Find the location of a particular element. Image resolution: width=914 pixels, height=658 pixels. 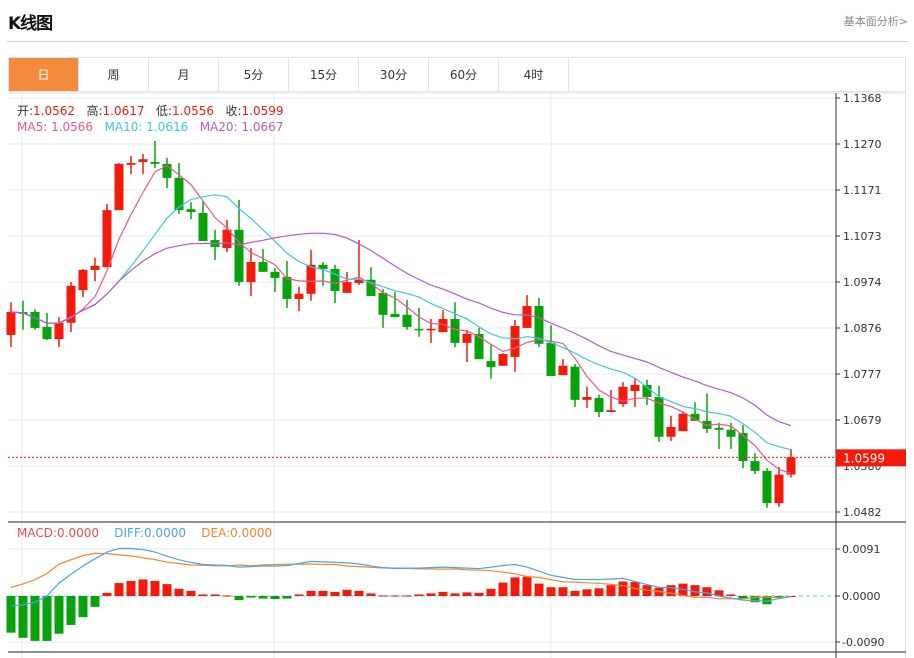

macd-readout: MACD:0.0000 DIFF:0.0000 DEA:0.0000 is located at coordinates (144, 533).